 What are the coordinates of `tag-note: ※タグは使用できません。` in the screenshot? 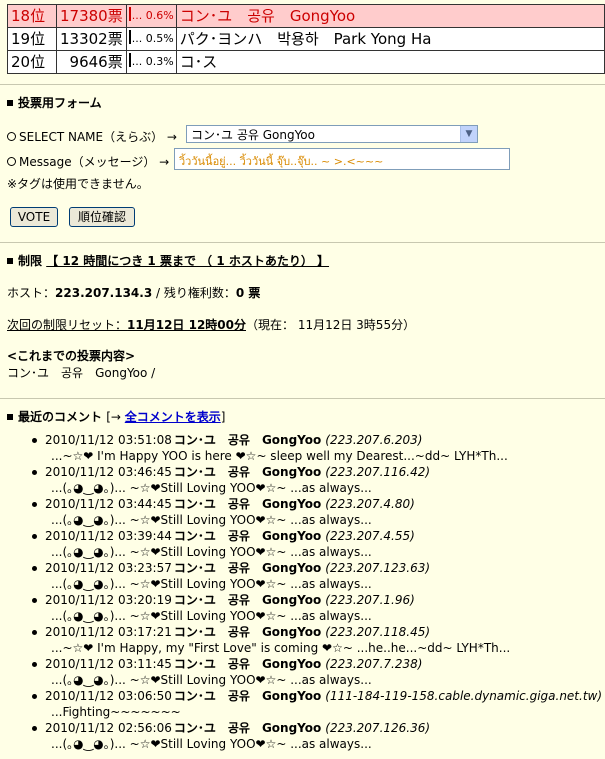 It's located at (78, 184).